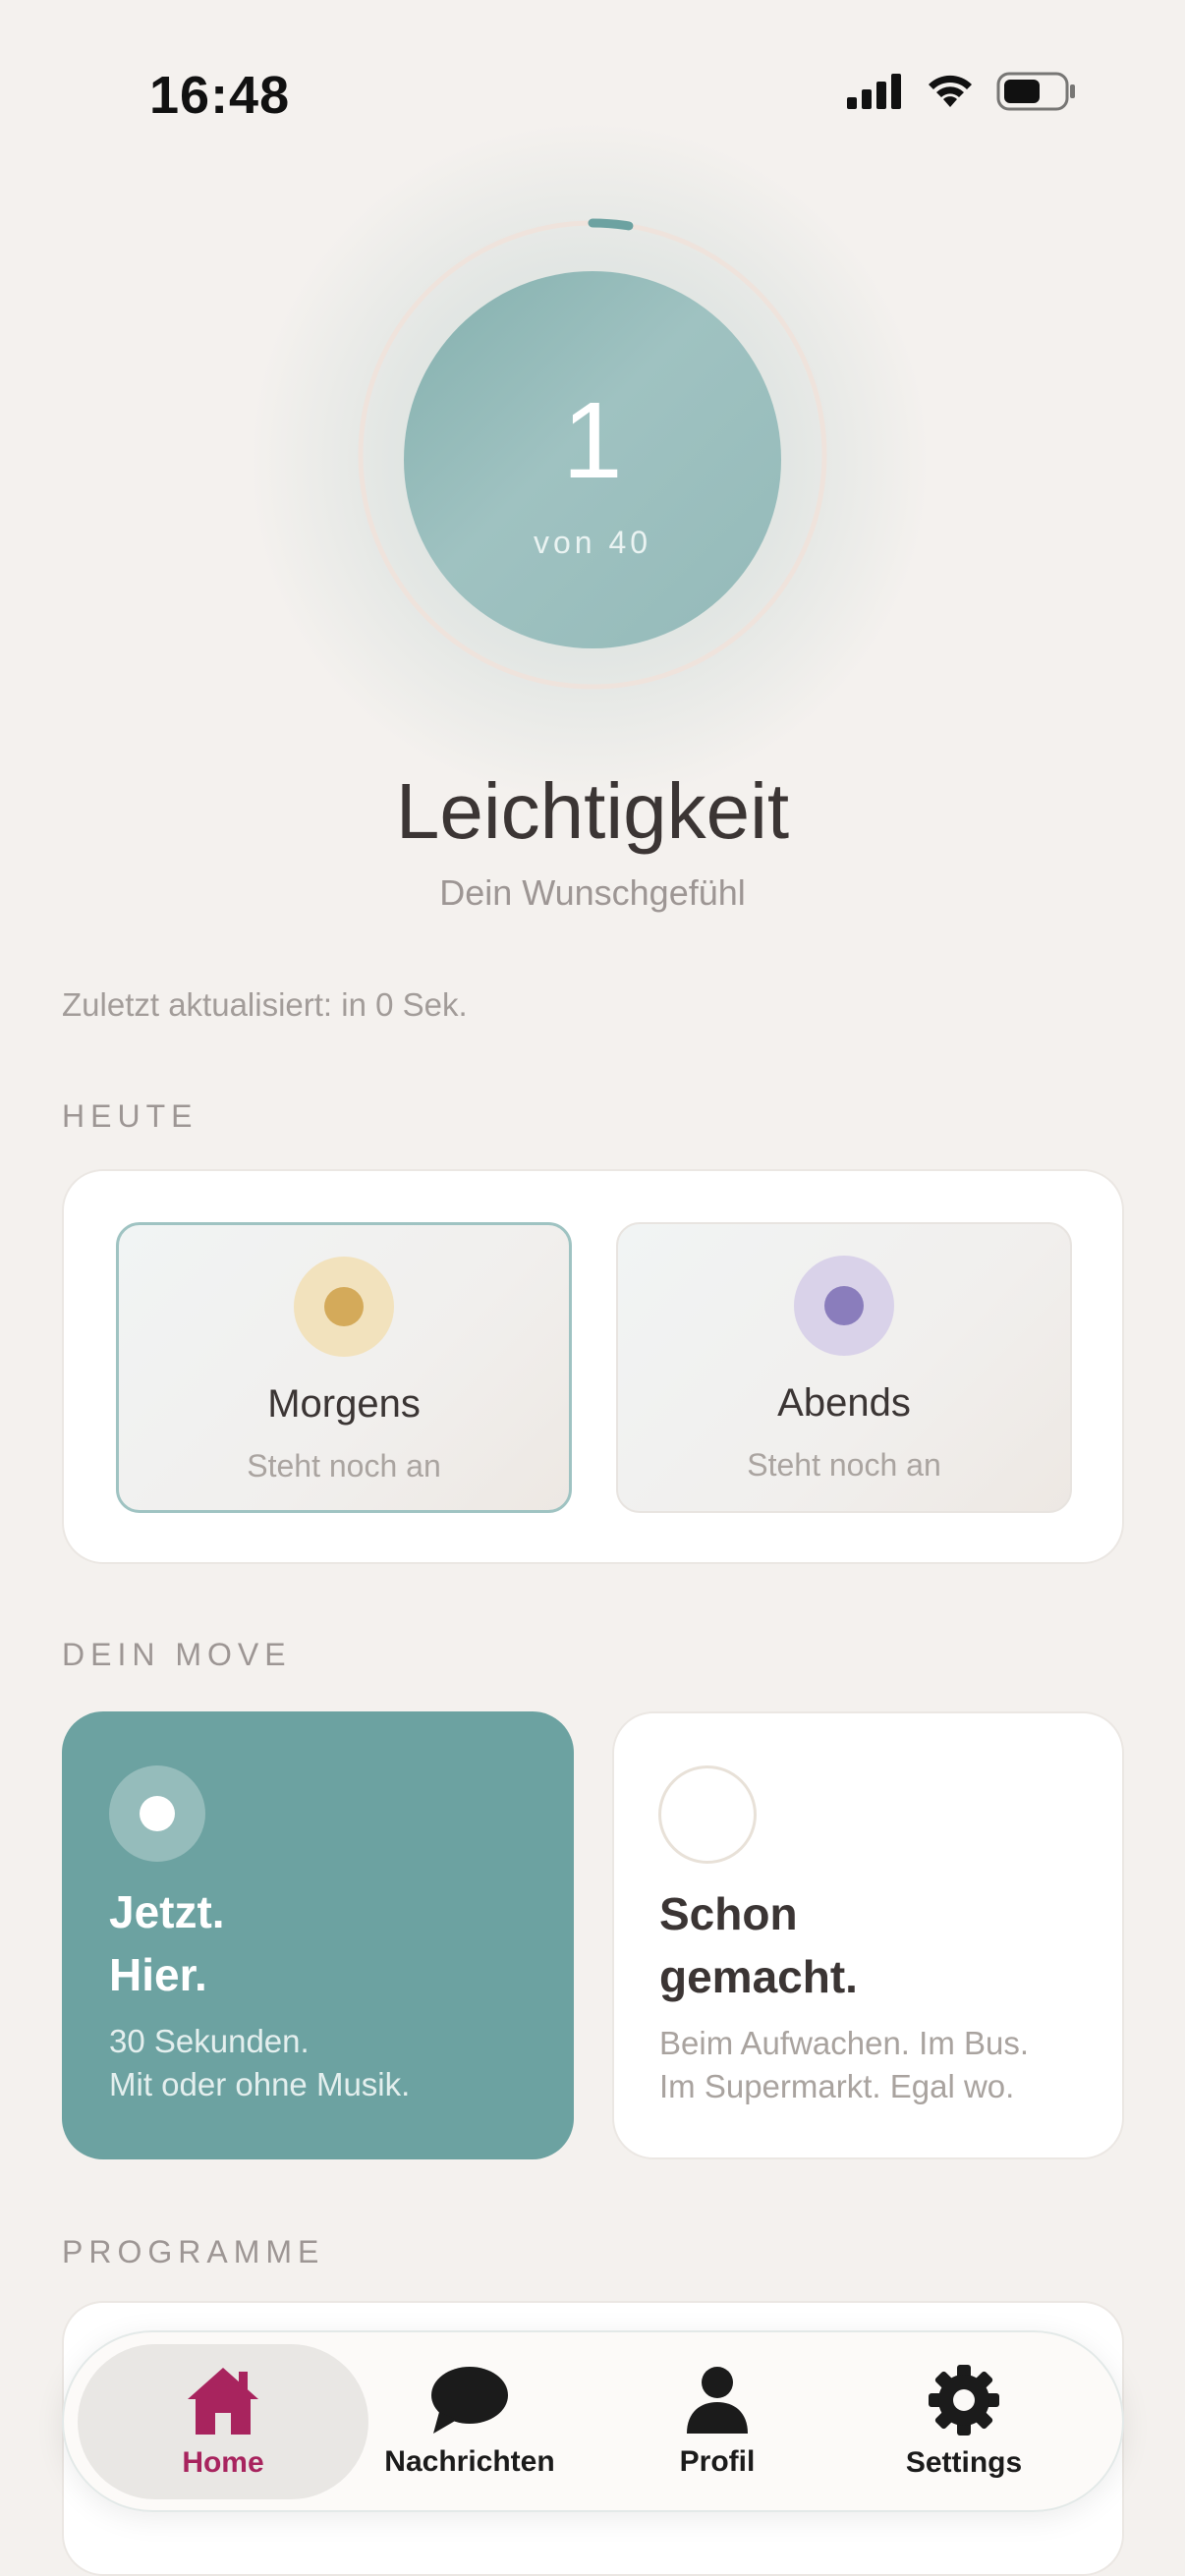 This screenshot has width=1185, height=2576. I want to click on tab-settings-label: Settings, so click(964, 2462).